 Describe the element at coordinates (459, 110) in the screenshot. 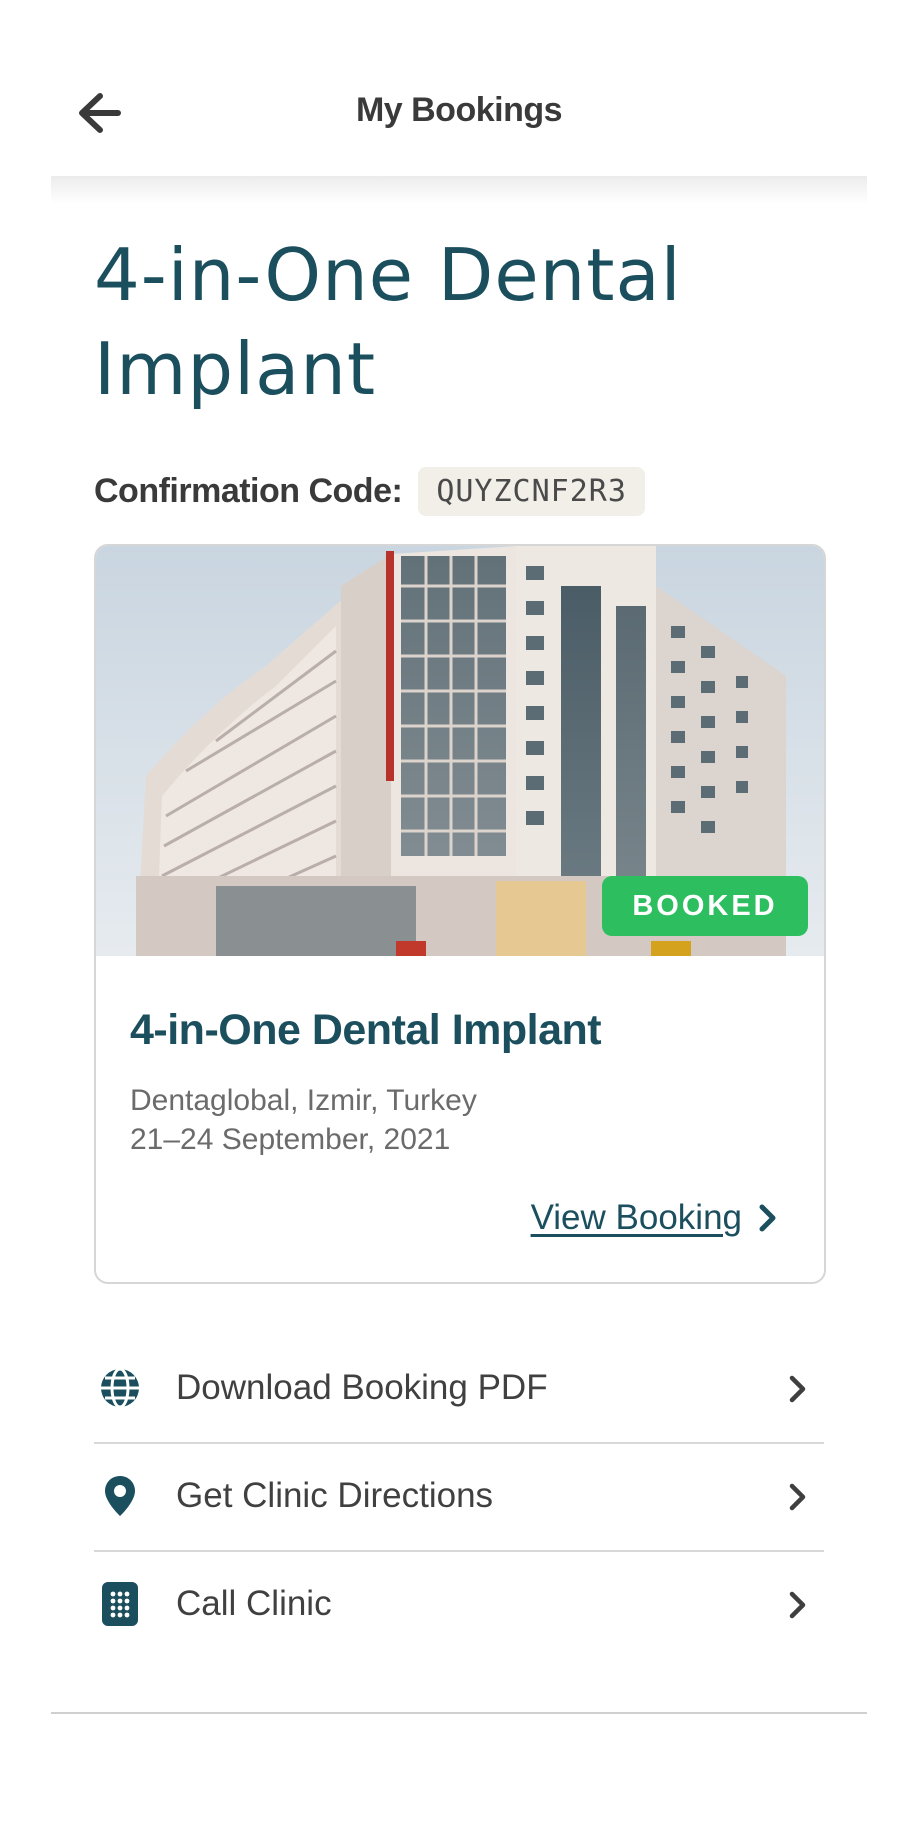

I see `header-title: My Bookings` at that location.